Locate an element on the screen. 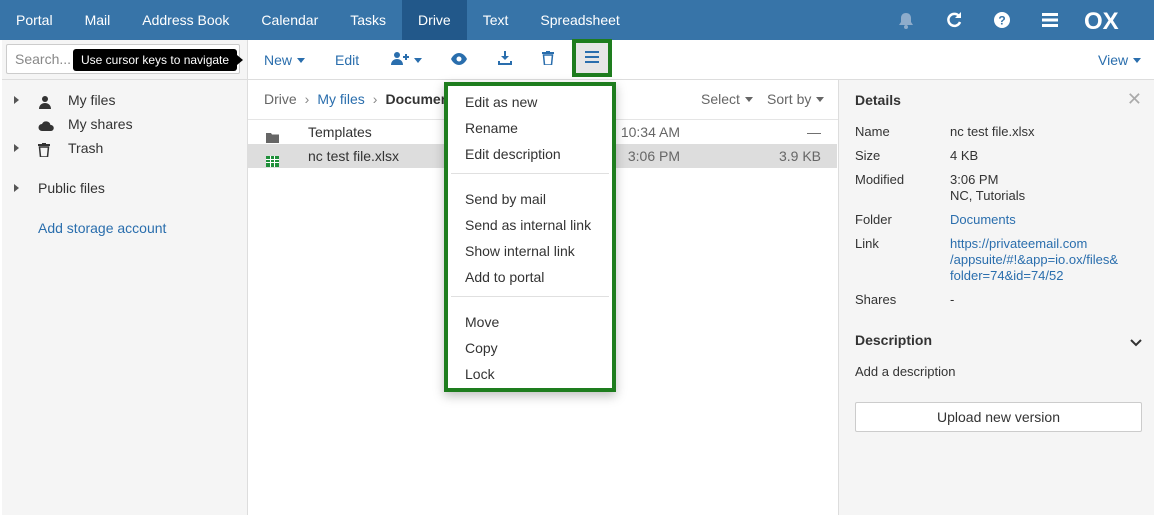  app-drive: Drive is located at coordinates (434, 20).